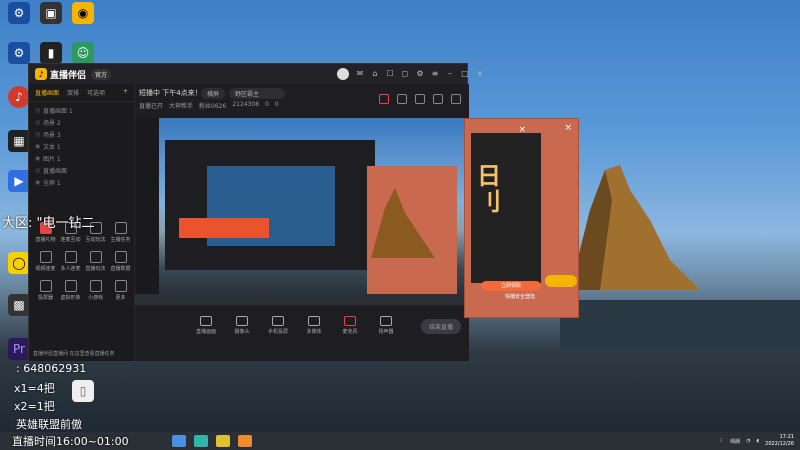  Describe the element at coordinates (73, 92) in the screenshot. I see `tab-duo: 双排` at that location.